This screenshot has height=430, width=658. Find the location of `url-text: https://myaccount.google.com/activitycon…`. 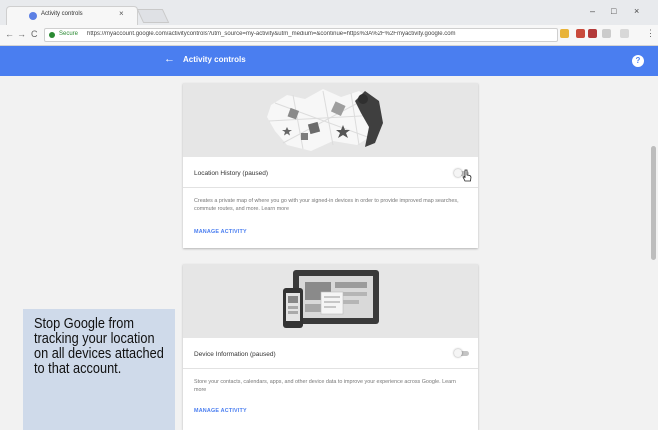

url-text: https://myaccount.google.com/activitycon… is located at coordinates (317, 34).